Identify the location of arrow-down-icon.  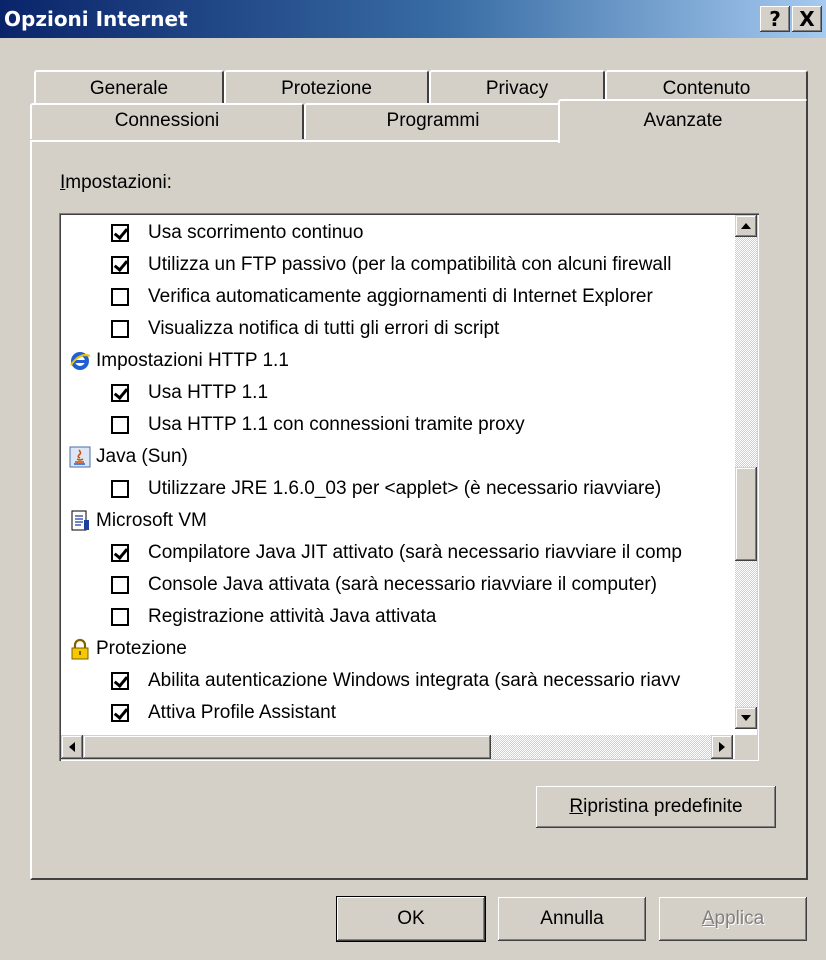
(746, 718).